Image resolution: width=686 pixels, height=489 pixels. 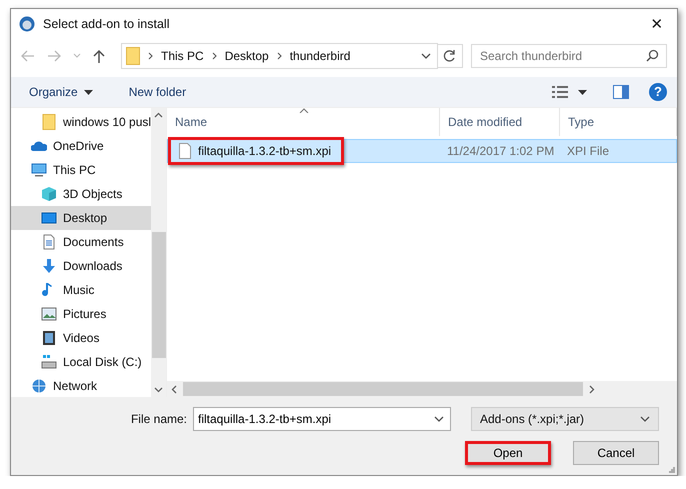 I want to click on vertical-scrollbar, so click(x=158, y=252).